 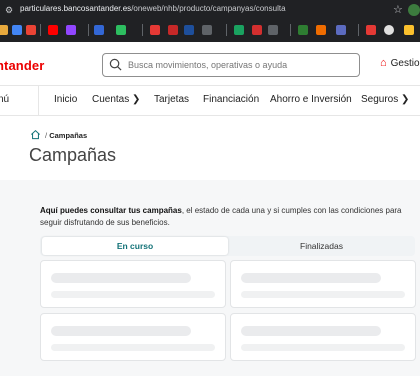 I want to click on w-icon, so click(x=273, y=30).